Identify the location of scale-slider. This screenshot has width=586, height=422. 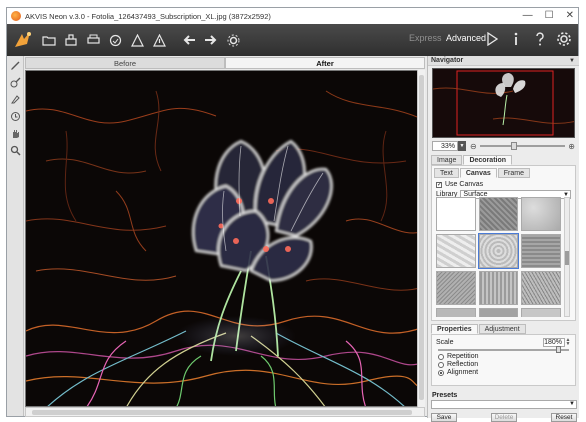
(503, 349).